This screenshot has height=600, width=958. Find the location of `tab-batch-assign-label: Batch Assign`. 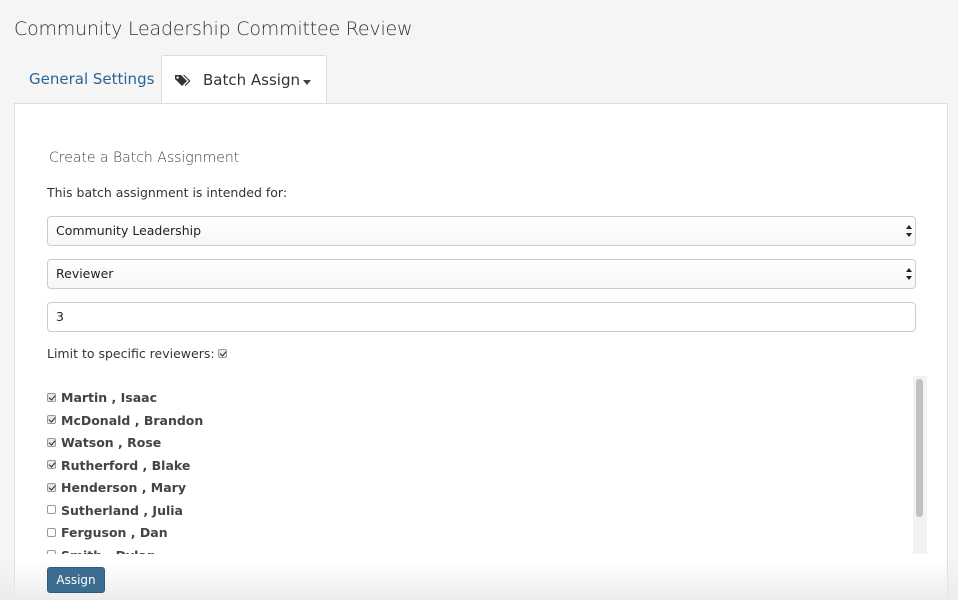

tab-batch-assign-label: Batch Assign is located at coordinates (251, 80).